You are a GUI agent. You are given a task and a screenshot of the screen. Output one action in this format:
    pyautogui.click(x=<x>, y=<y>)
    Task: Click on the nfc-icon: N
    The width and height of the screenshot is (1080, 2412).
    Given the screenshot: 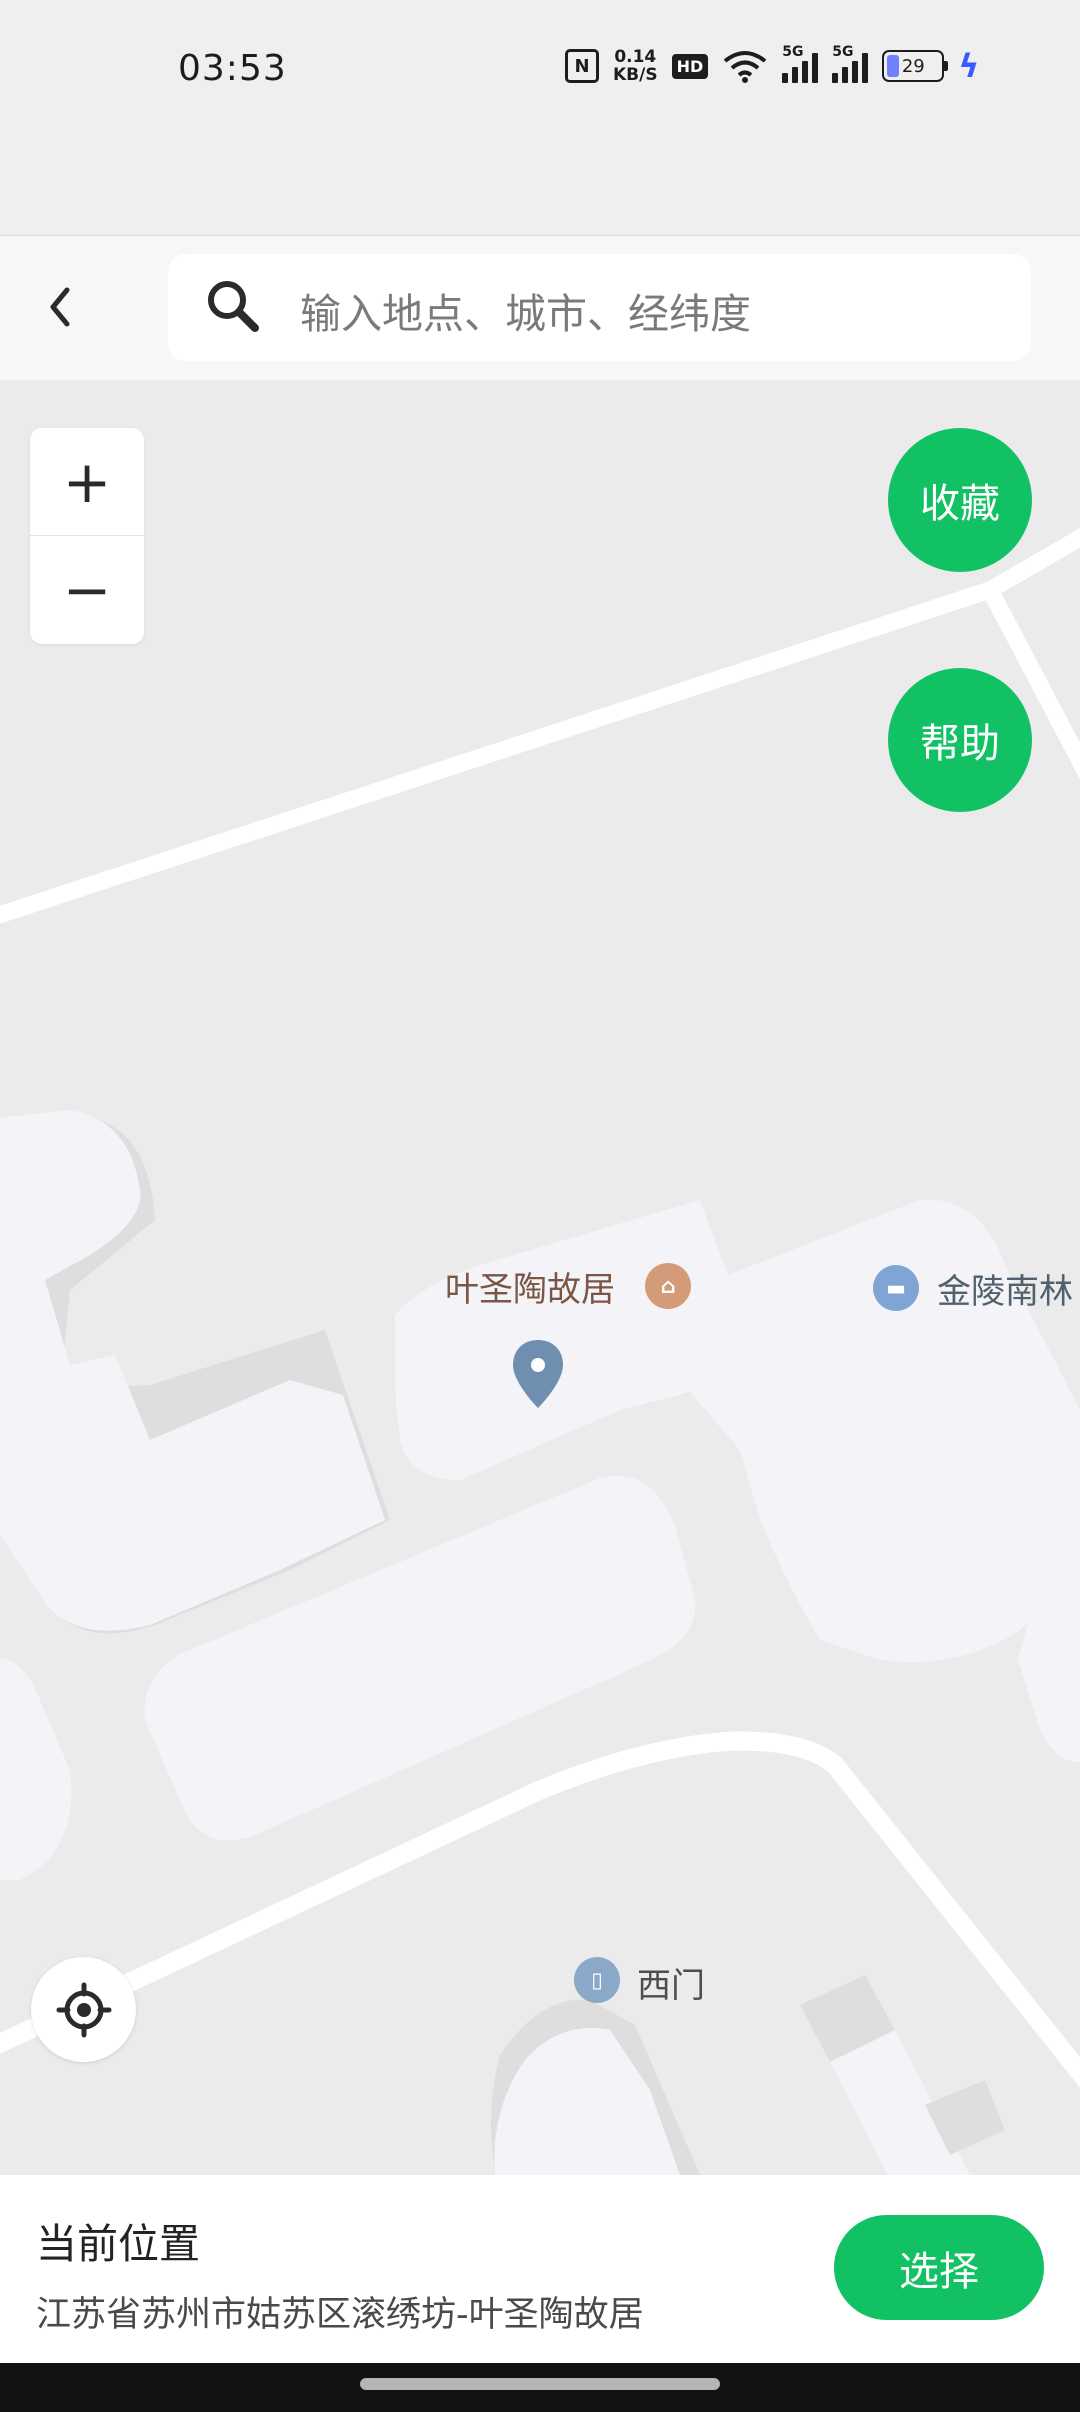 What is the action you would take?
    pyautogui.click(x=582, y=66)
    